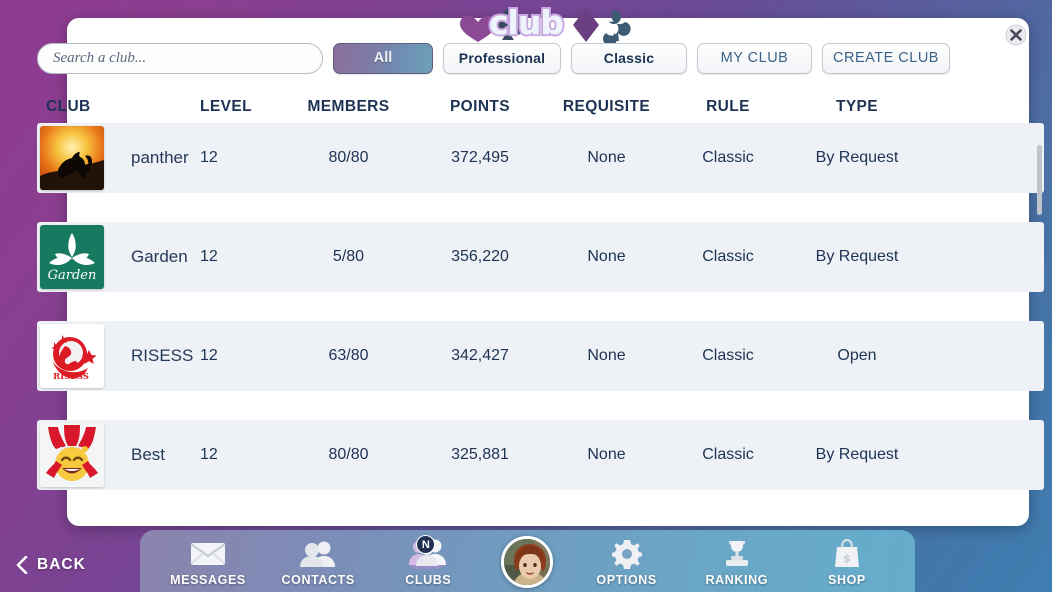  Describe the element at coordinates (72, 455) in the screenshot. I see `joker-avatar` at that location.